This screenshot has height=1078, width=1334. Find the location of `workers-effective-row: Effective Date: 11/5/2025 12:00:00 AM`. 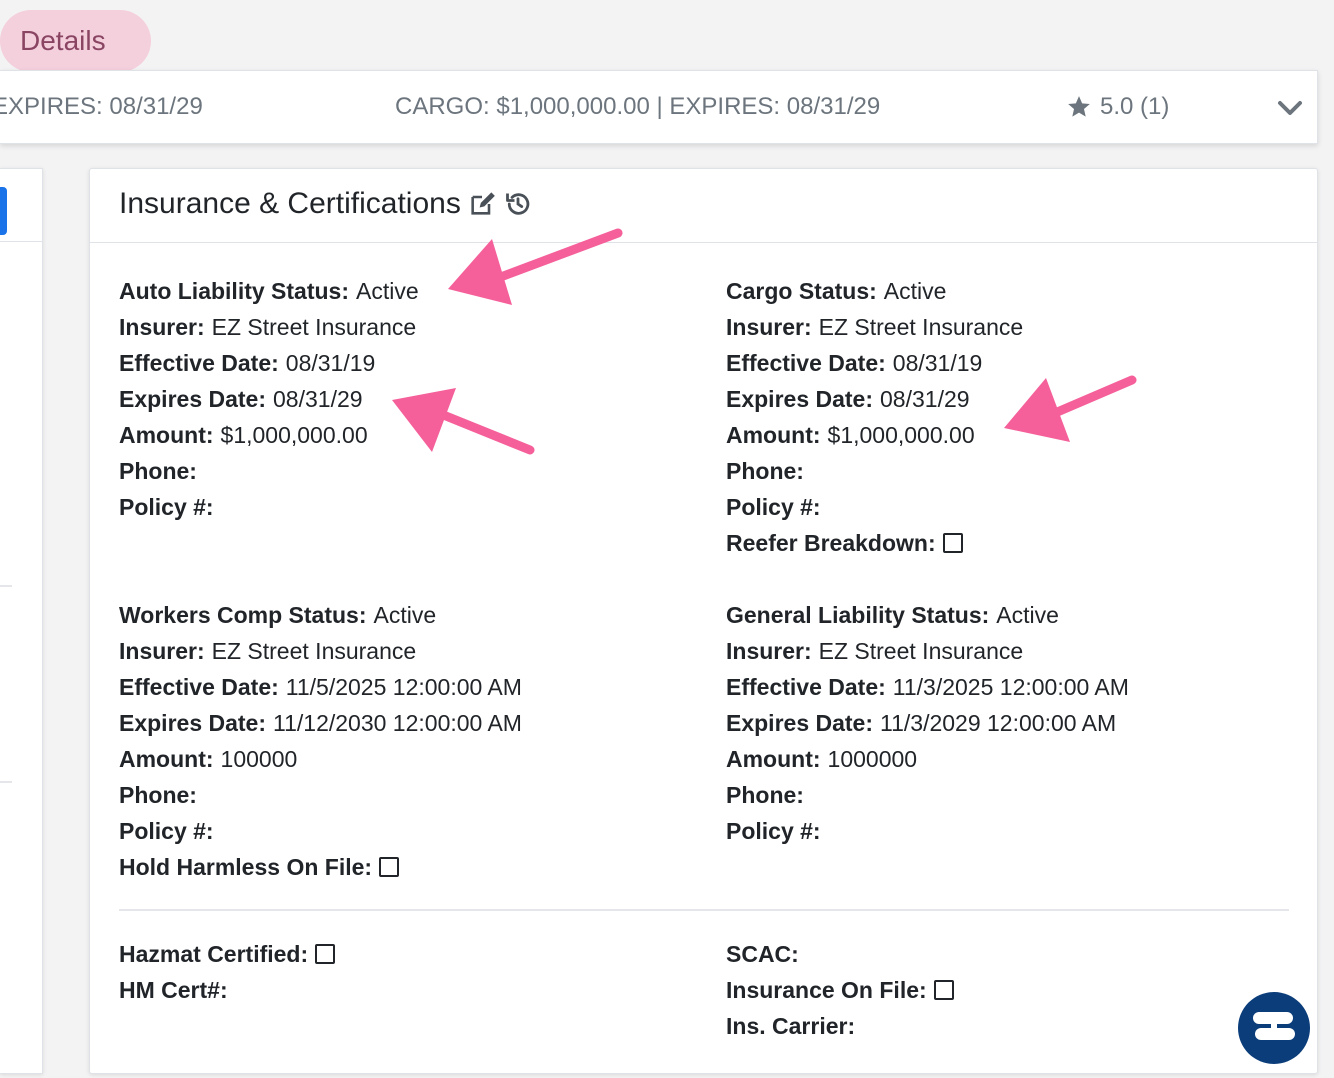

workers-effective-row: Effective Date: 11/5/2025 12:00:00 AM is located at coordinates (320, 687).